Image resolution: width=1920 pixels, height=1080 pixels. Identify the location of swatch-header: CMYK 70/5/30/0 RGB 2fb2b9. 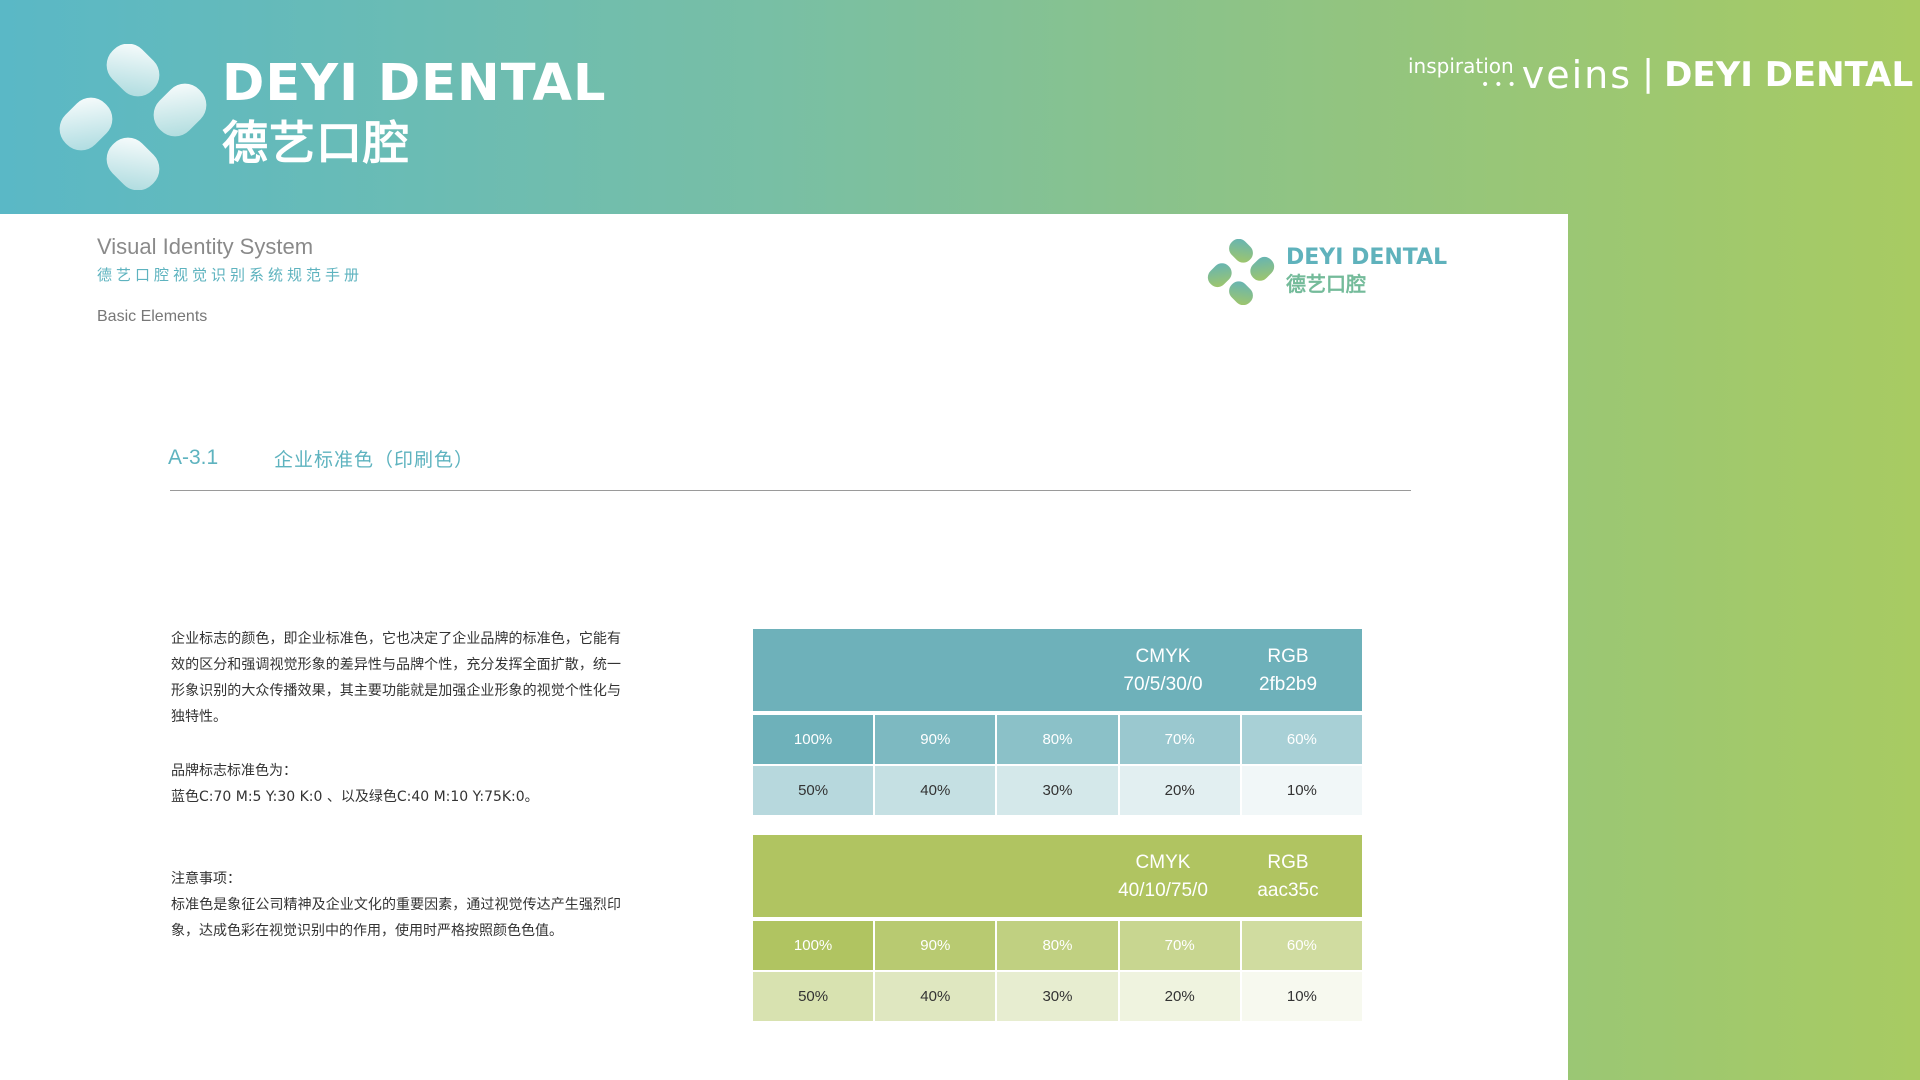
(1057, 670).